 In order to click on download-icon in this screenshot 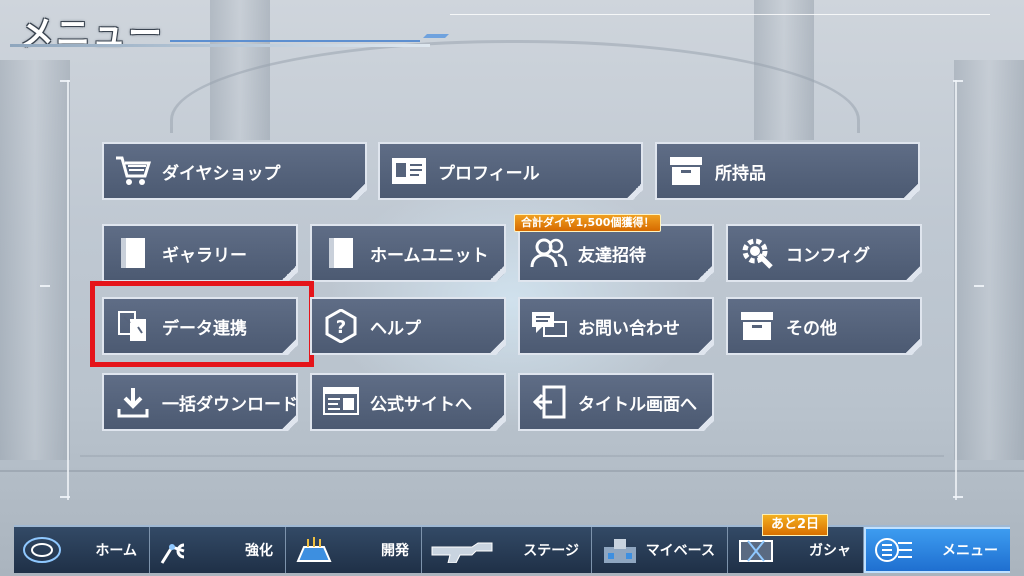, I will do `click(133, 402)`.